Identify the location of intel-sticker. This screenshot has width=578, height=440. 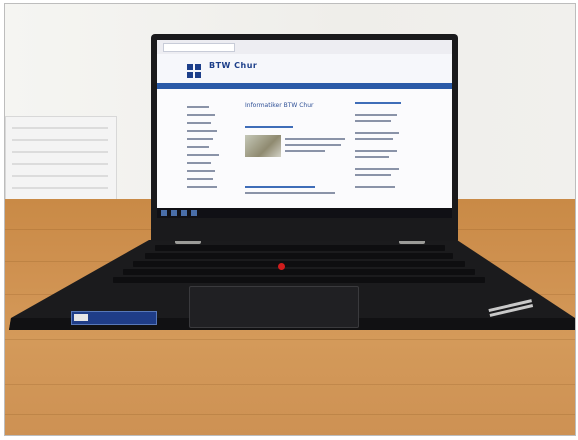
(114, 318).